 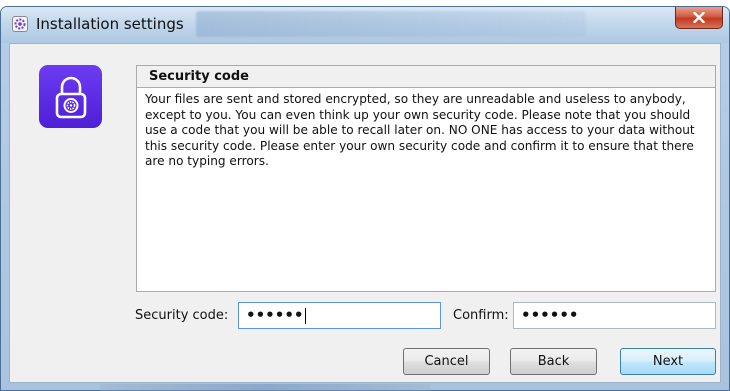 What do you see at coordinates (275, 315) in the screenshot?
I see `security-code-value: ••••••` at bounding box center [275, 315].